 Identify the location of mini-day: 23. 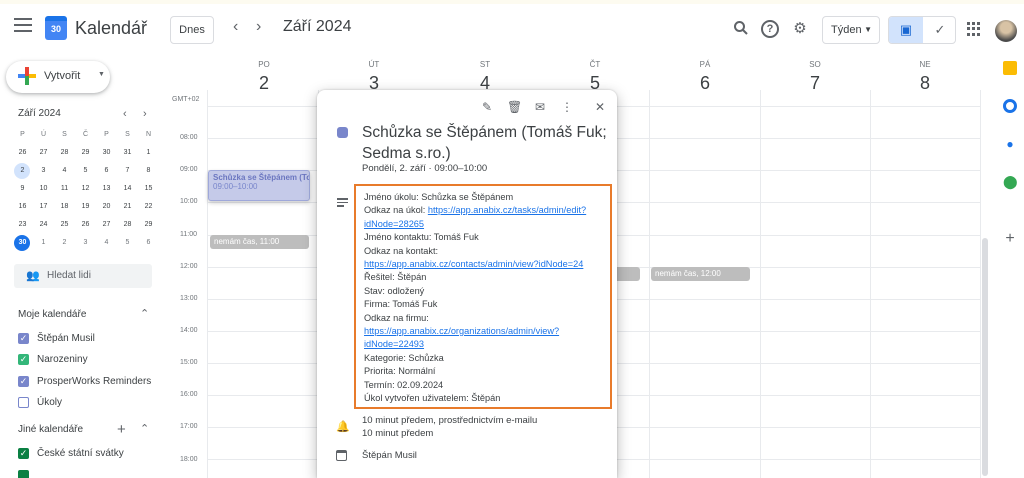
(22, 225).